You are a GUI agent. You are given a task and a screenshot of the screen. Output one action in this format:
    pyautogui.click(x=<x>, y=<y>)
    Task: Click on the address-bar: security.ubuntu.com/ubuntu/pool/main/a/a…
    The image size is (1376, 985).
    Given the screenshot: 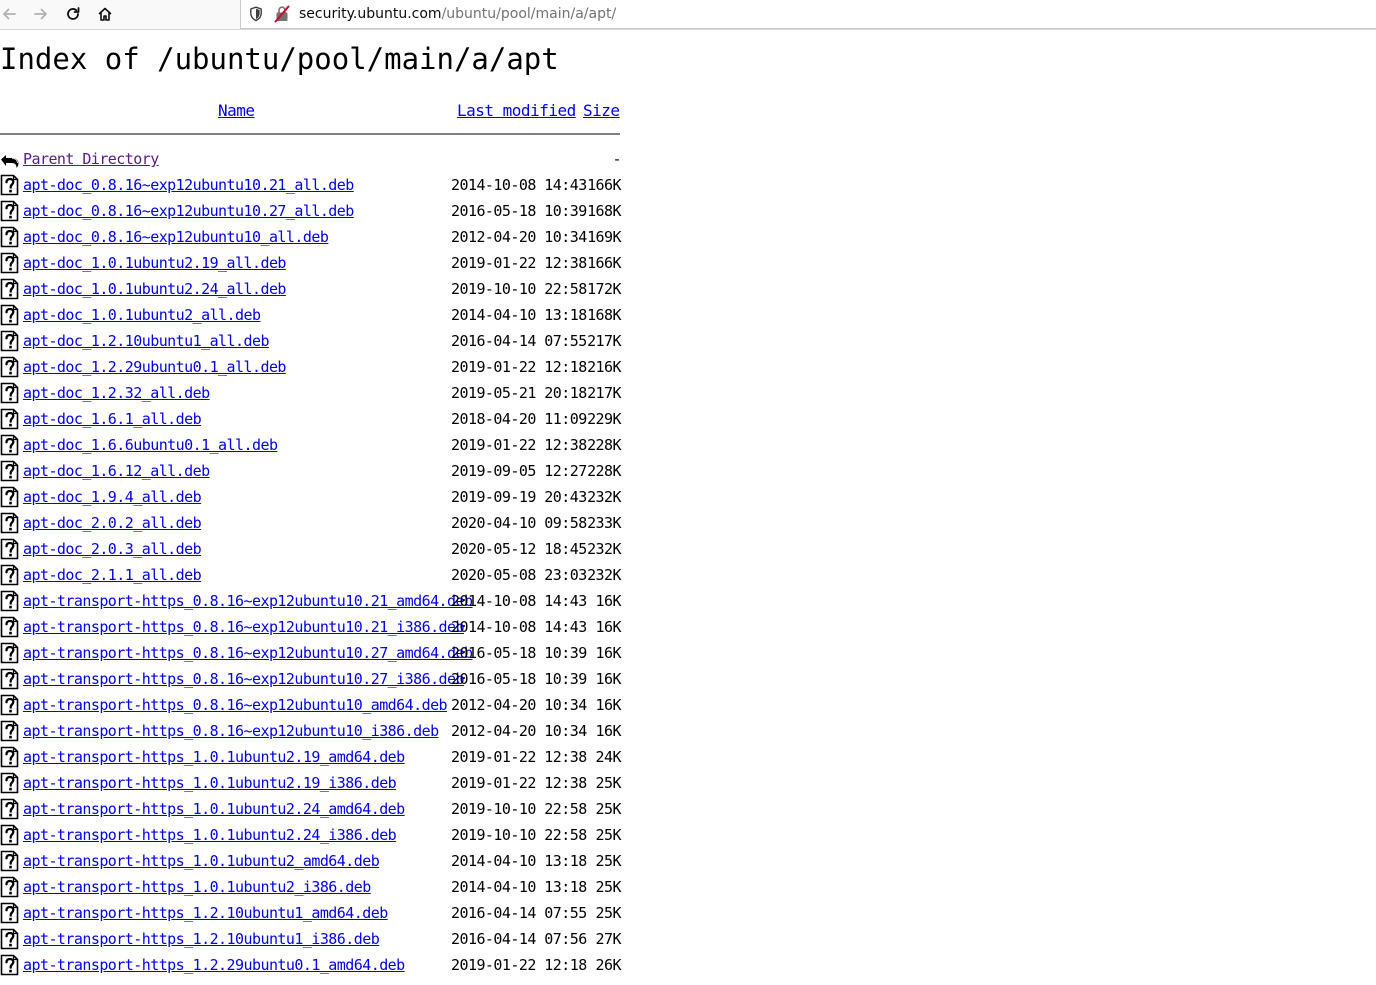 What is the action you would take?
    pyautogui.click(x=808, y=14)
    